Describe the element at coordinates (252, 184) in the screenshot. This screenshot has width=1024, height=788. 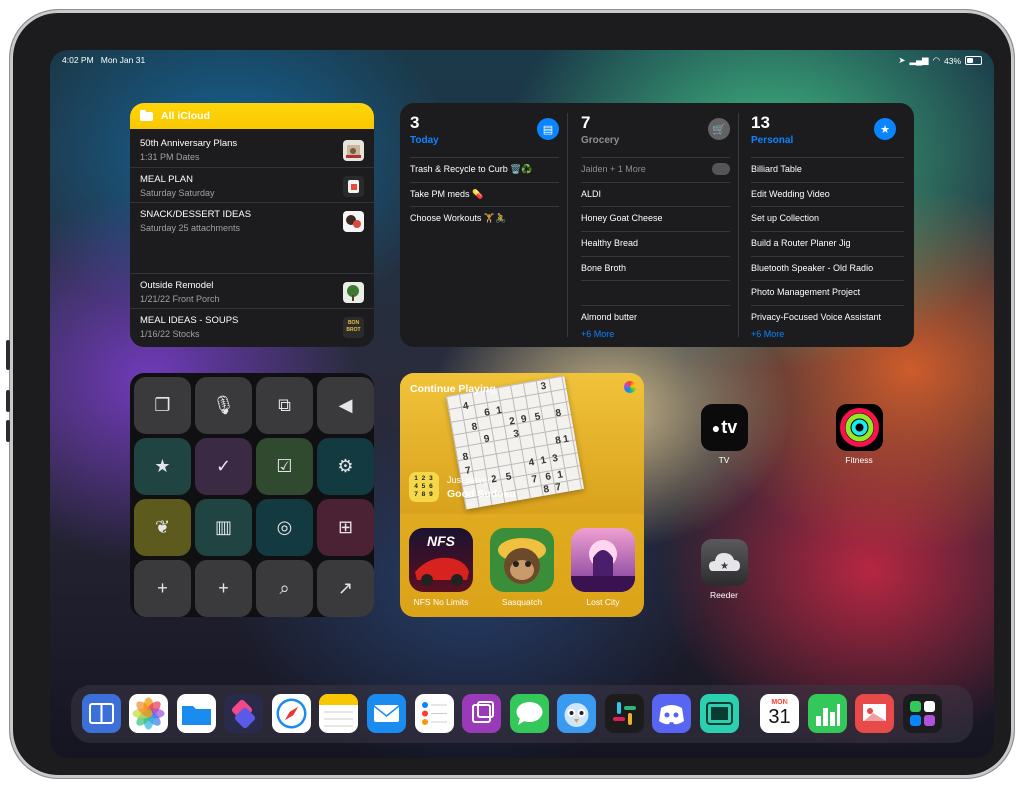
I see `note-item: MEAL PLAN Saturday Saturday` at that location.